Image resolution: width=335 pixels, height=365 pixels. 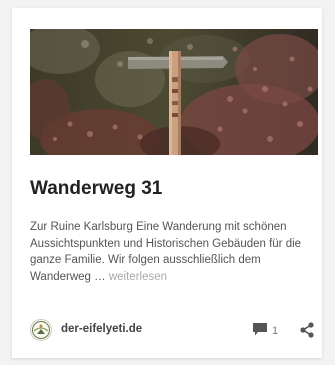 What do you see at coordinates (260, 329) in the screenshot?
I see `comment-icon` at bounding box center [260, 329].